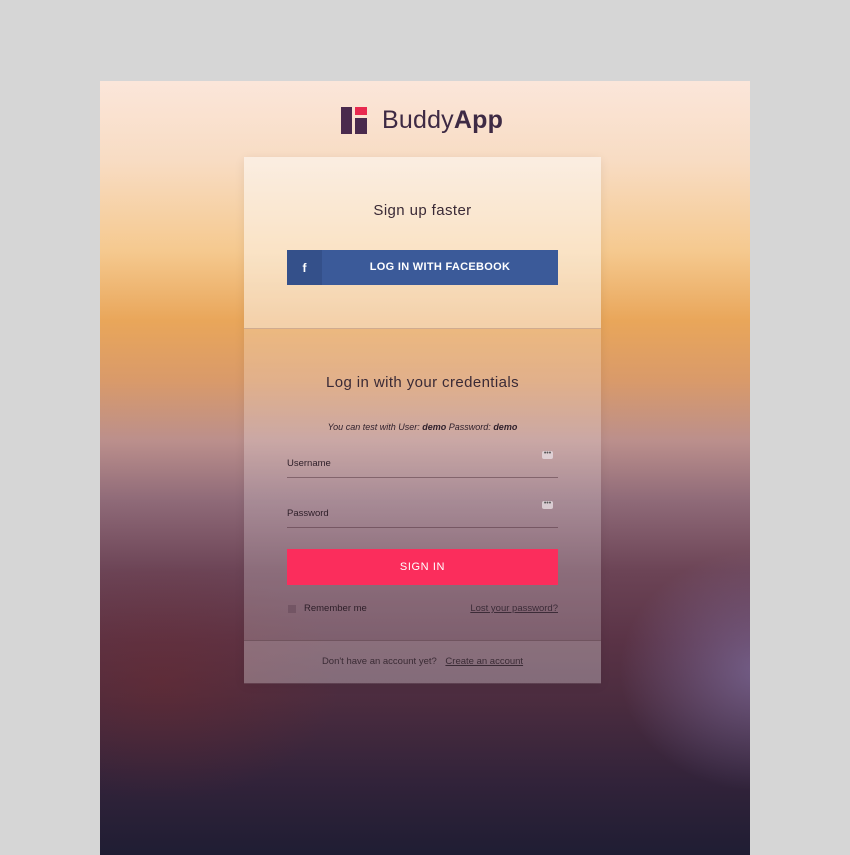 The image size is (850, 855). What do you see at coordinates (440, 267) in the screenshot?
I see `facebook-login-label: LOG IN WITH FACEBOOK` at bounding box center [440, 267].